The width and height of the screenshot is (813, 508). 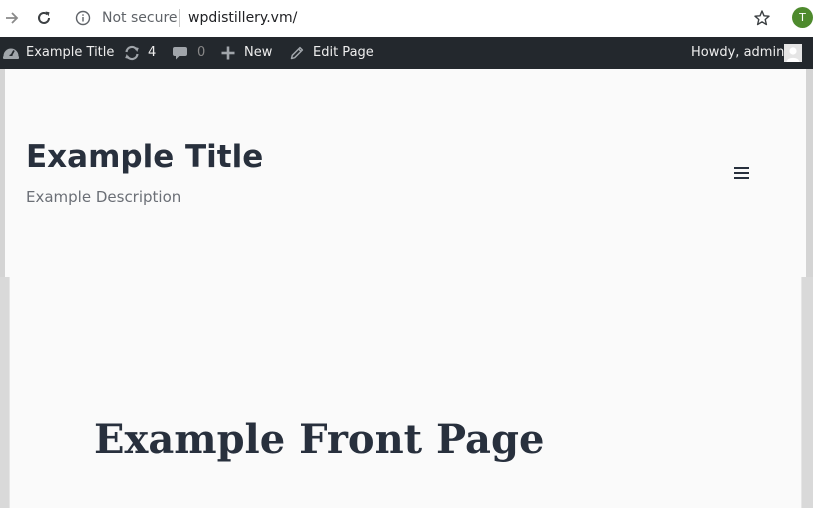 What do you see at coordinates (258, 52) in the screenshot?
I see `new-label: New` at bounding box center [258, 52].